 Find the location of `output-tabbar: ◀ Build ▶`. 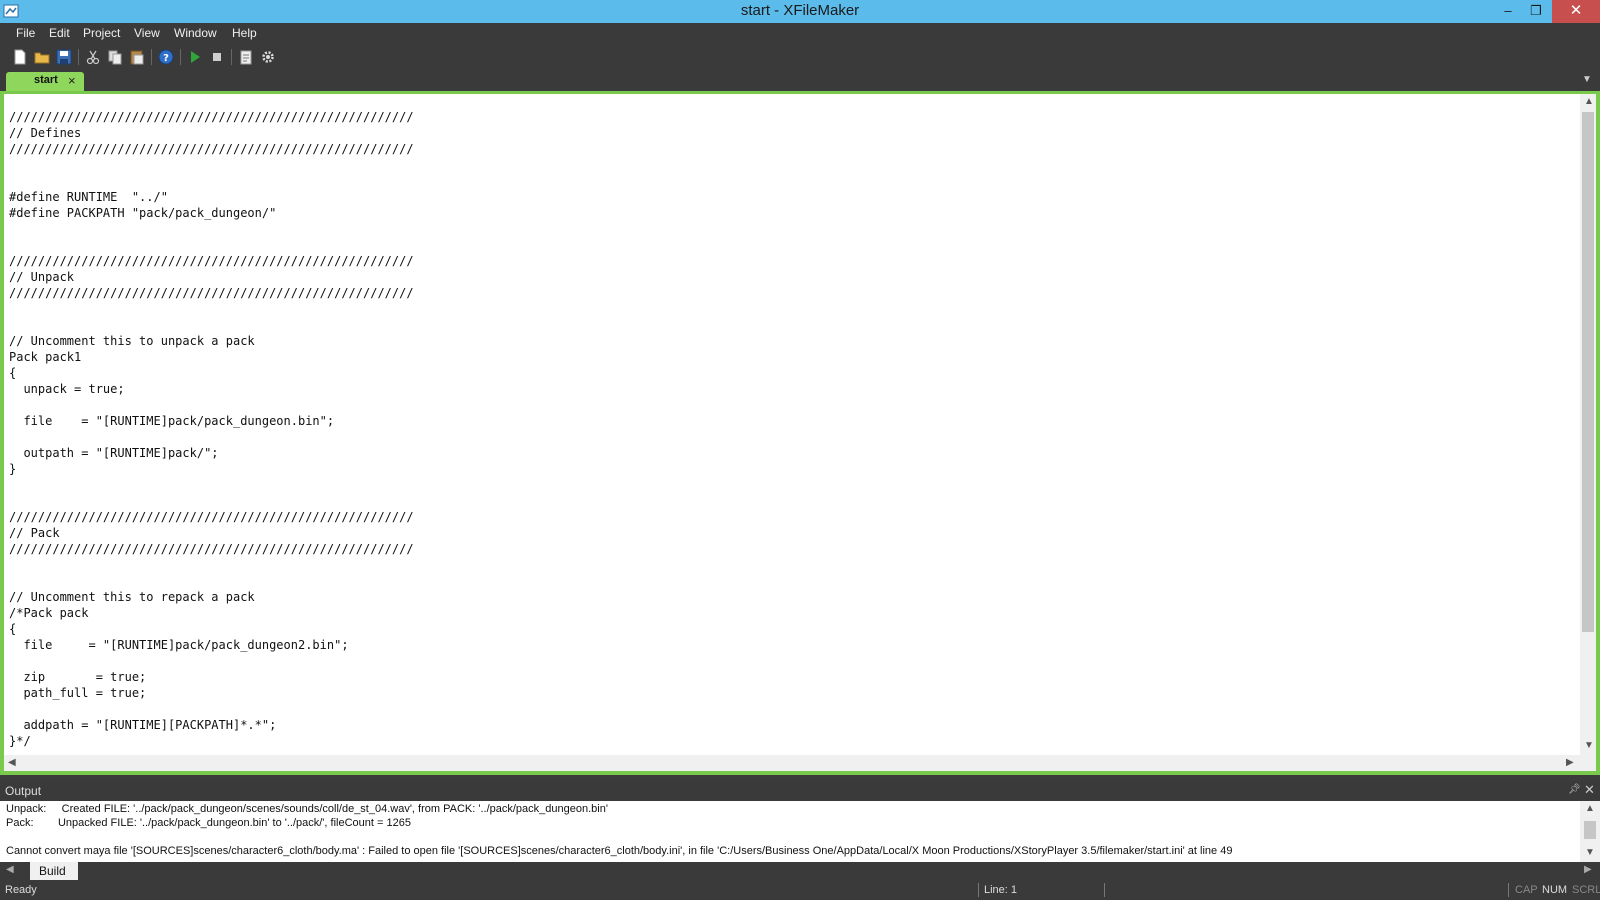

output-tabbar: ◀ Build ▶ is located at coordinates (800, 871).